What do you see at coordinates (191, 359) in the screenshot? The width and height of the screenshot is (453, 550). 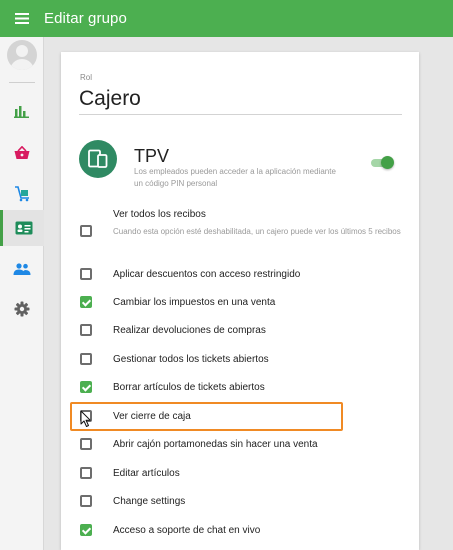 I see `permission-label: Gestionar todos los tickets abiertos` at bounding box center [191, 359].